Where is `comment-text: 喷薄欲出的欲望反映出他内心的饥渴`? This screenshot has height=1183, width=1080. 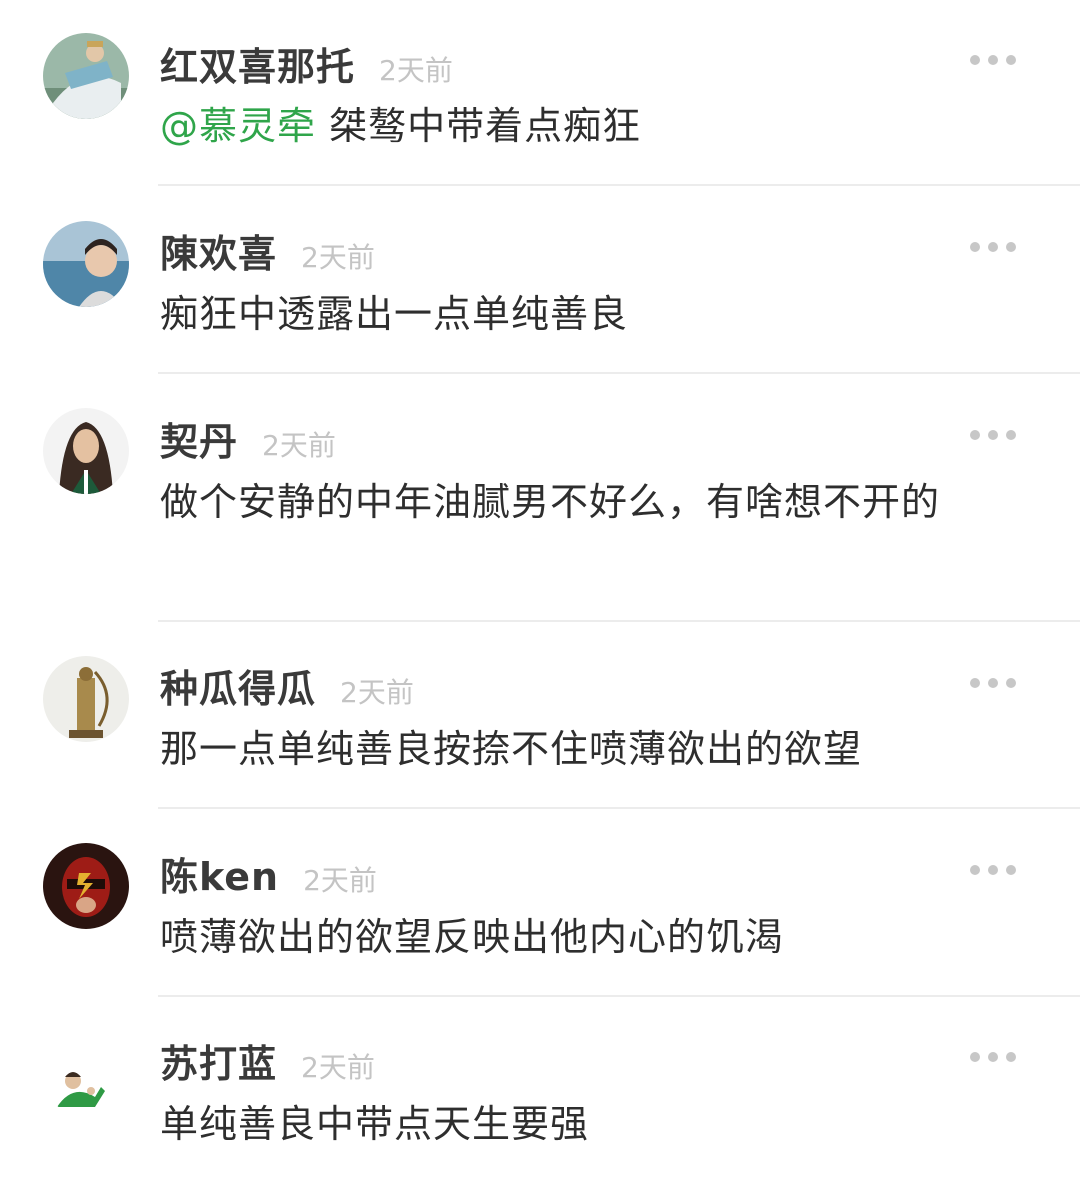 comment-text: 喷薄欲出的欲望反映出他内心的饥渴 is located at coordinates (472, 937).